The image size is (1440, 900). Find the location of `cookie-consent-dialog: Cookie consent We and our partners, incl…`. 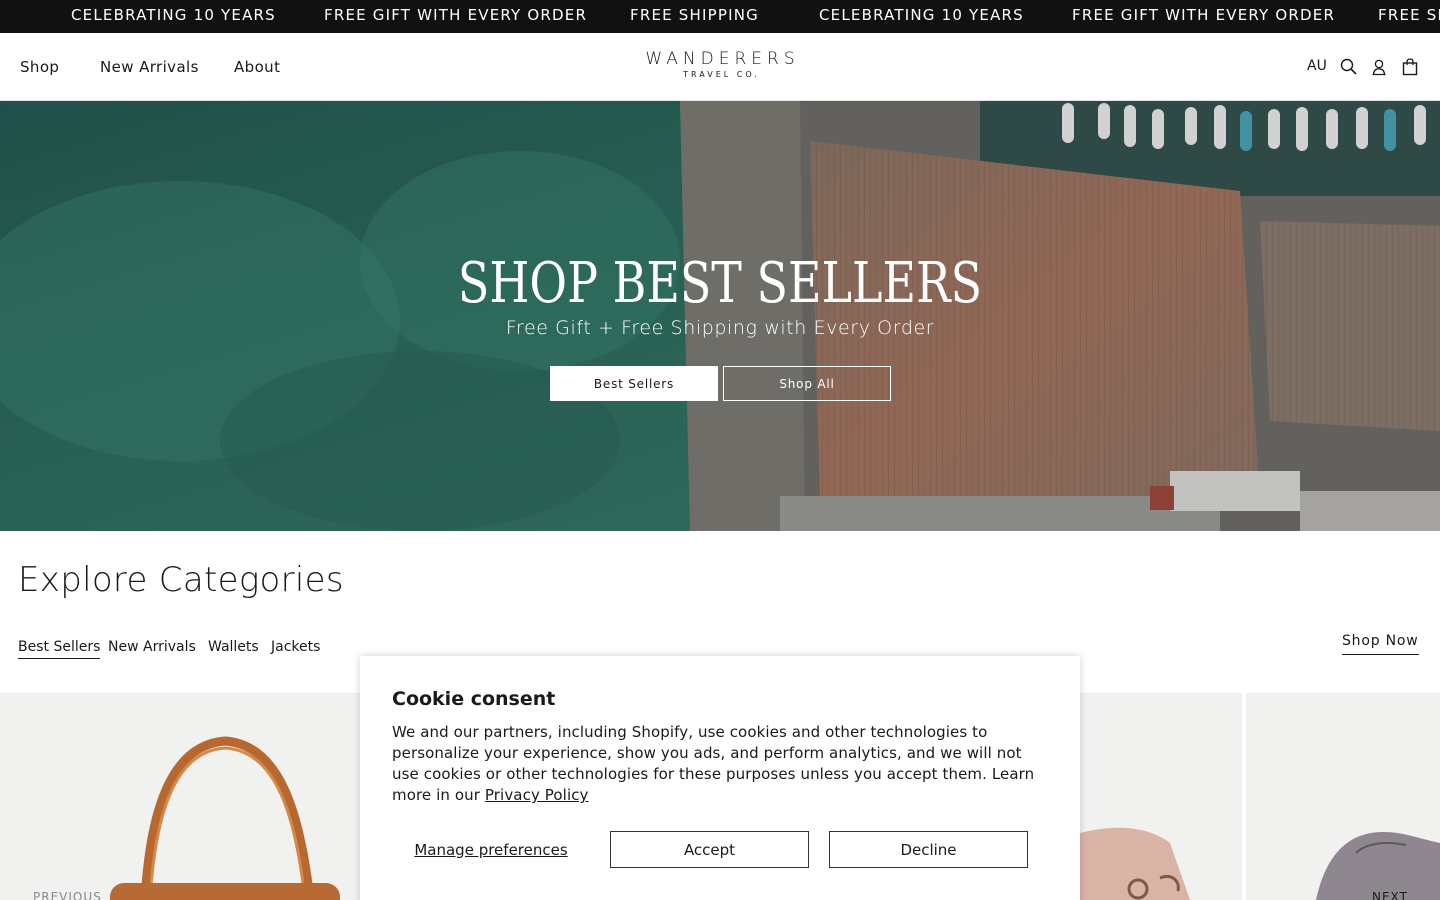

cookie-consent-dialog: Cookie consent We and our partners, incl… is located at coordinates (720, 778).